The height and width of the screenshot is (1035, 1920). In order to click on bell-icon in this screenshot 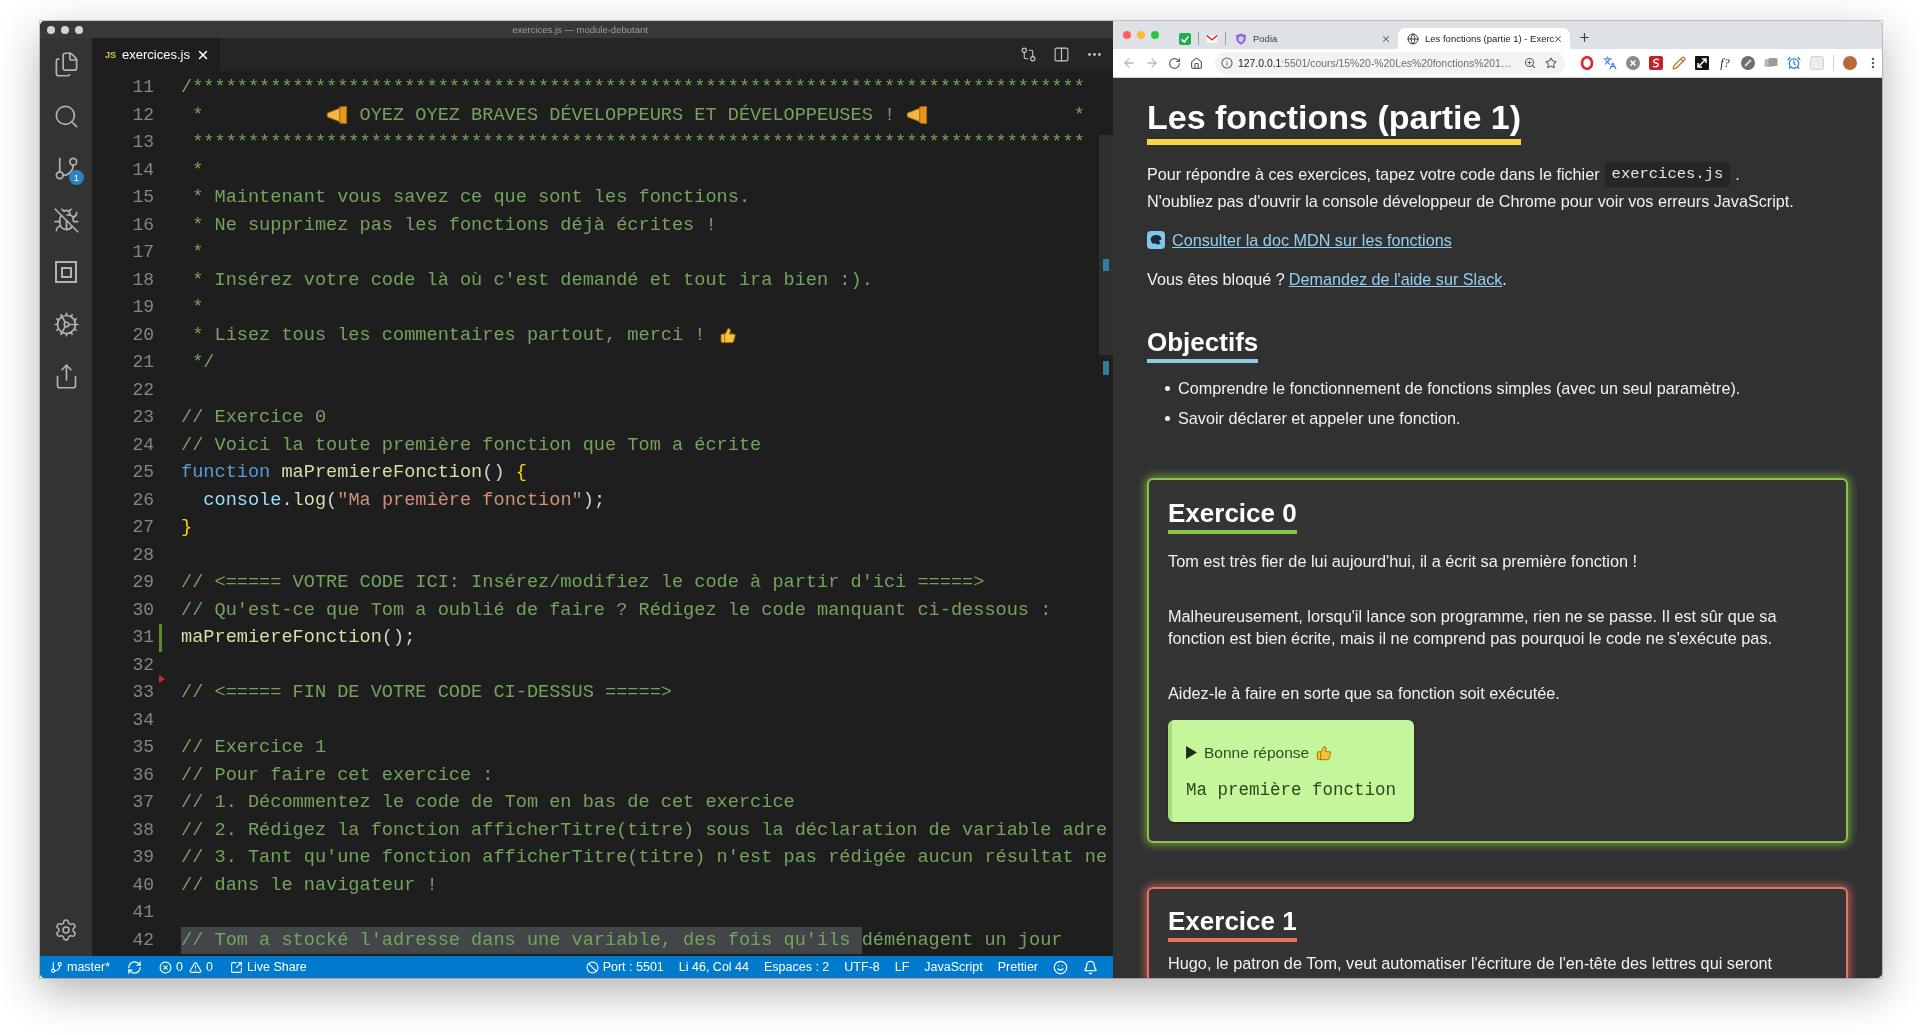, I will do `click(1090, 967)`.